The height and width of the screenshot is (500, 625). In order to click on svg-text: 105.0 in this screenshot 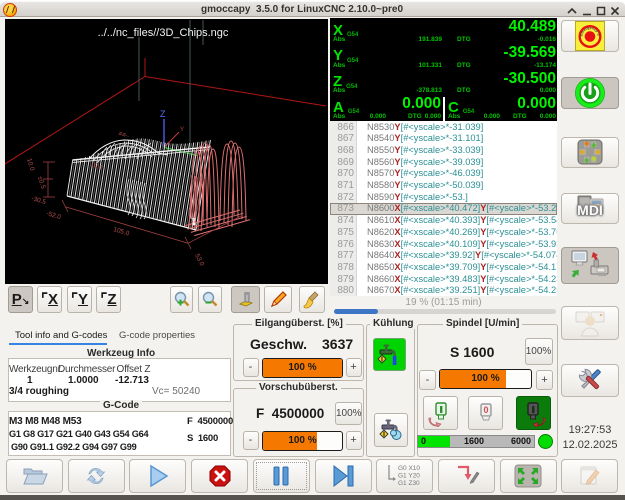, I will do `click(121, 231)`.